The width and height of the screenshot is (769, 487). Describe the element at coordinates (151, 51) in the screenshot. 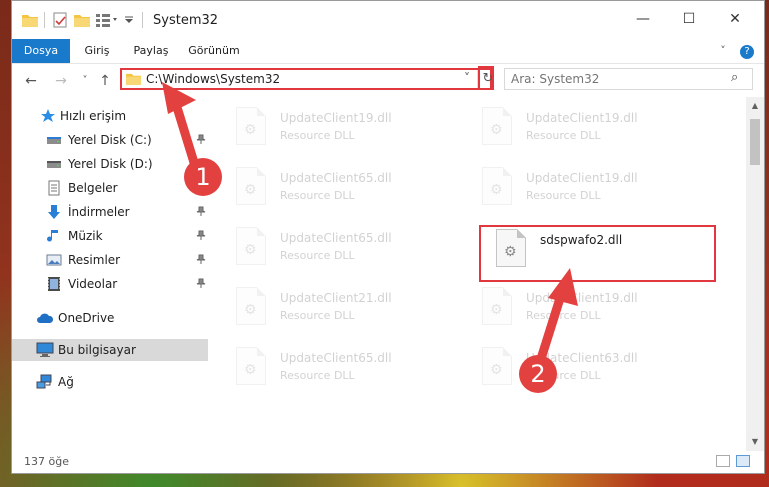

I see `tab-share: Paylaş` at that location.